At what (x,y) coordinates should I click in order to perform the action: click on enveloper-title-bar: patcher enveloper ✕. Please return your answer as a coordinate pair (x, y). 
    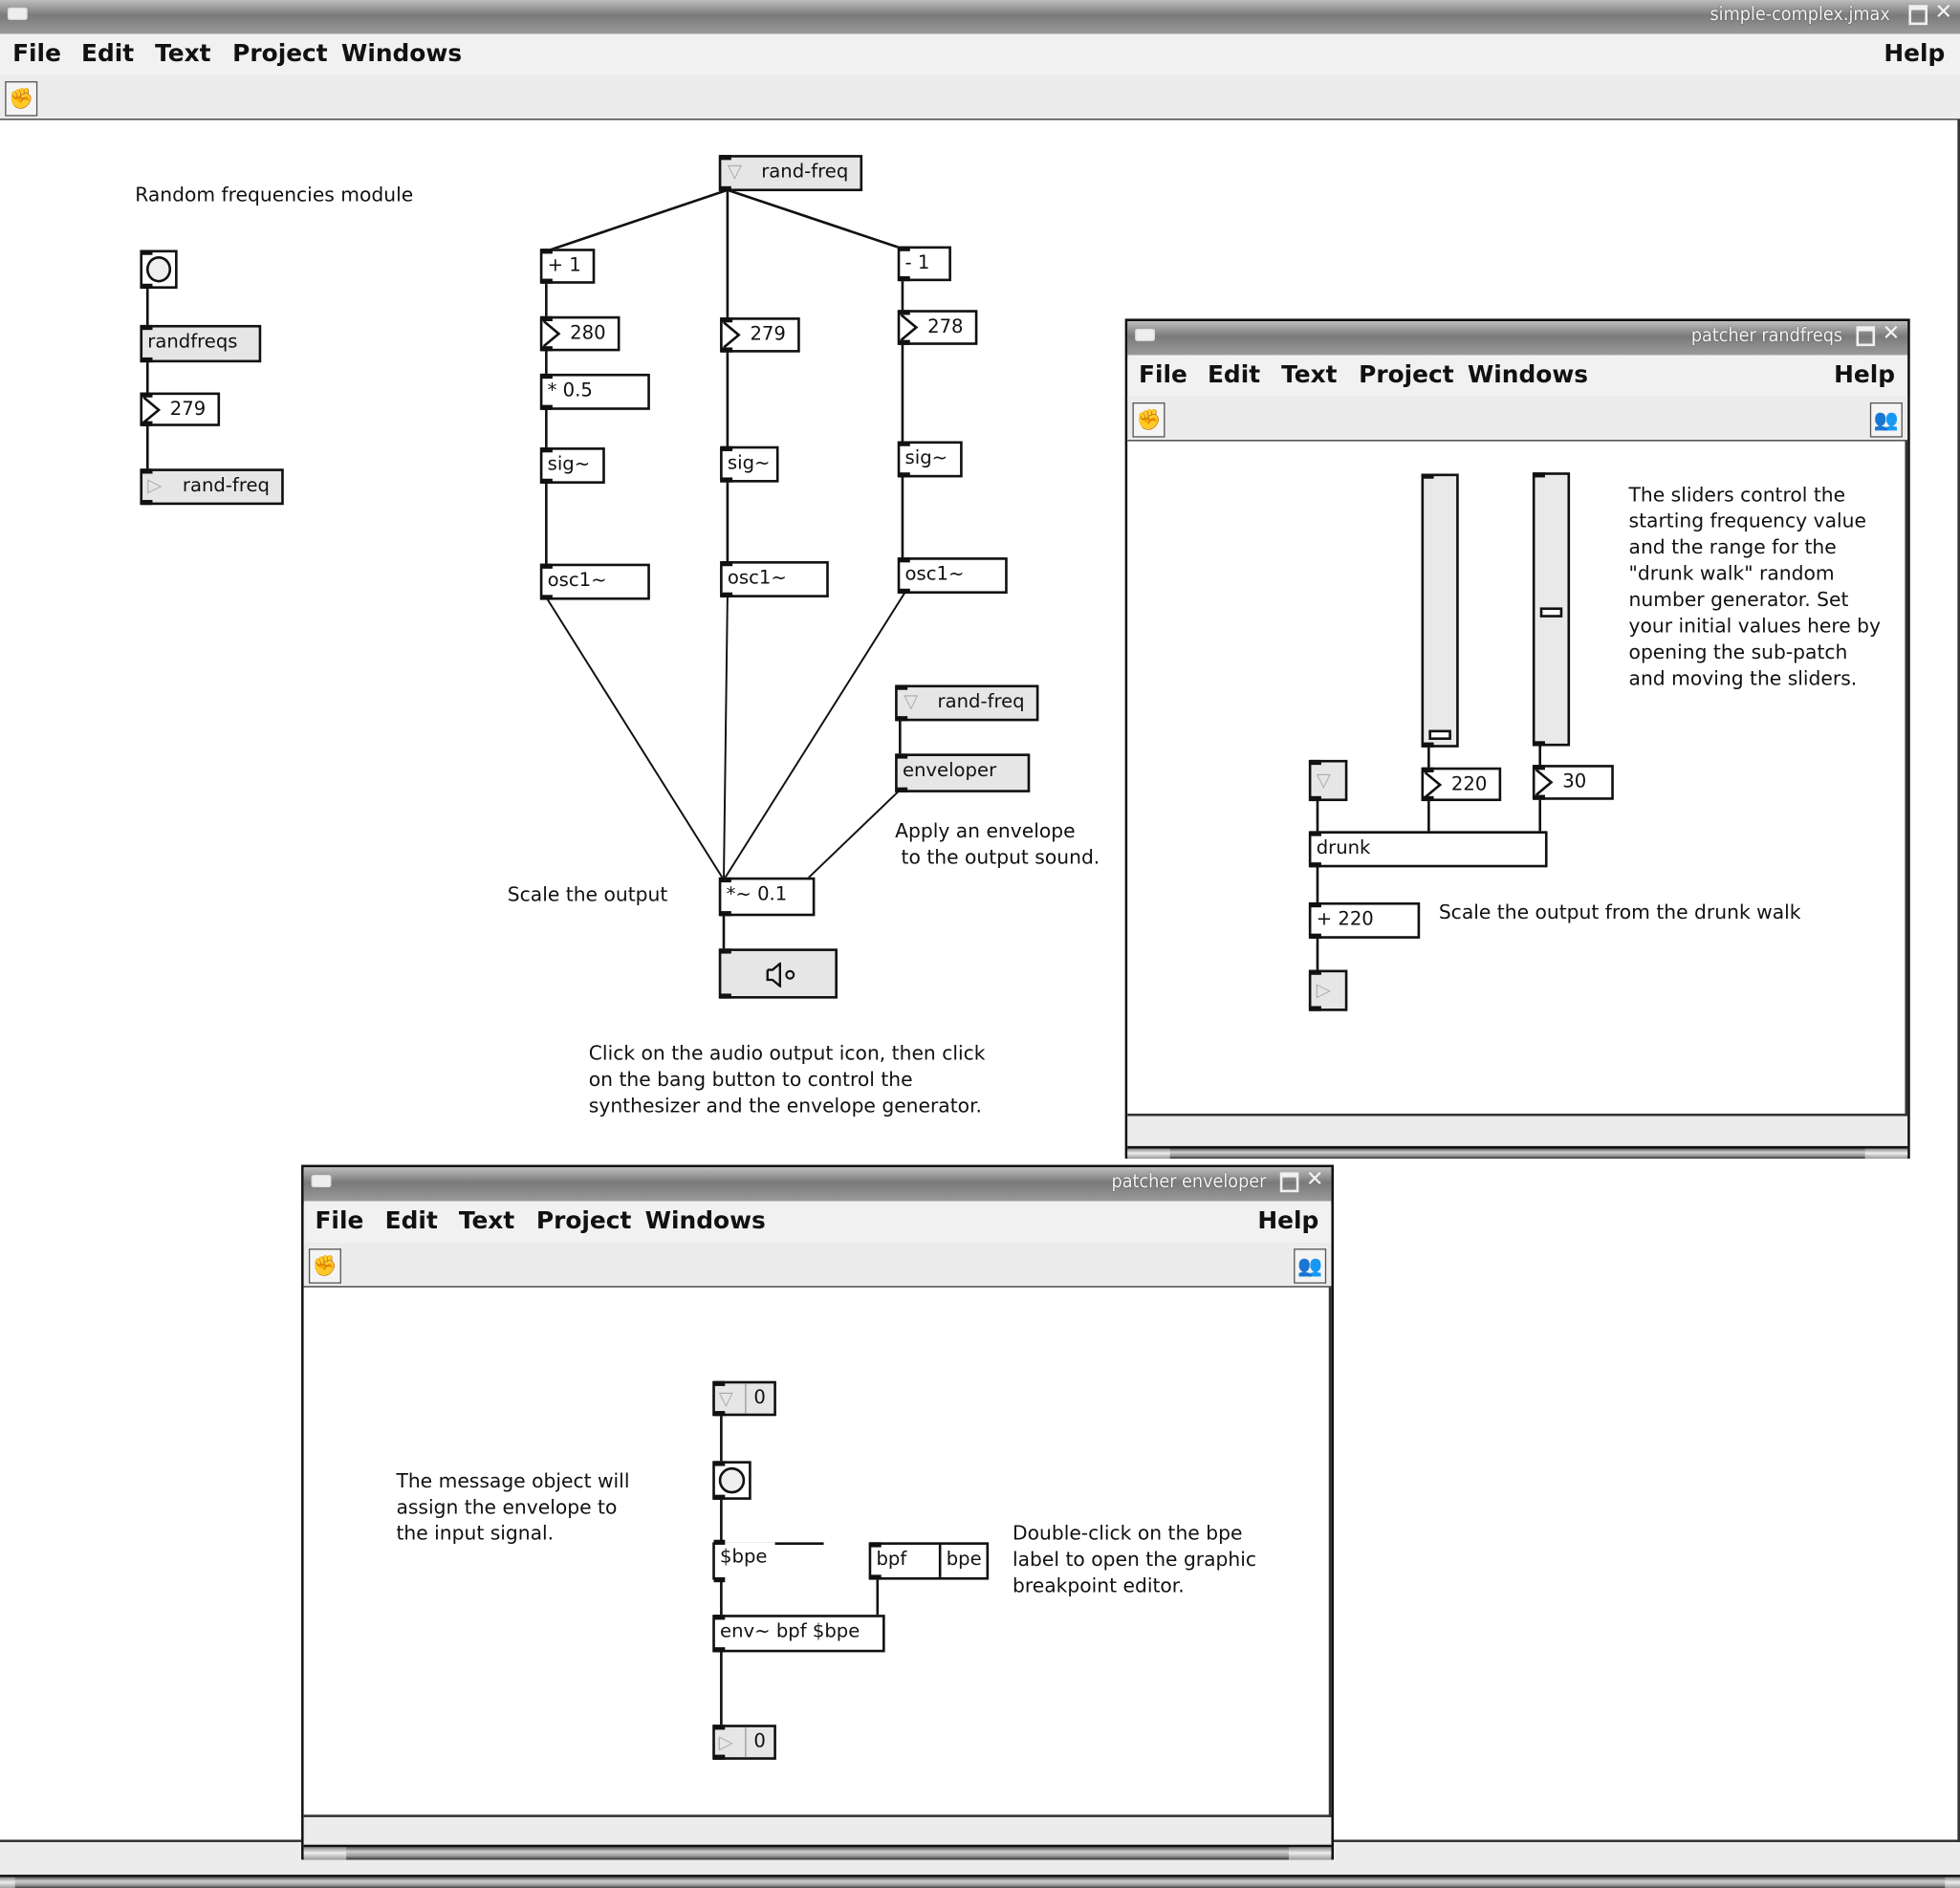
    Looking at the image, I should click on (817, 1186).